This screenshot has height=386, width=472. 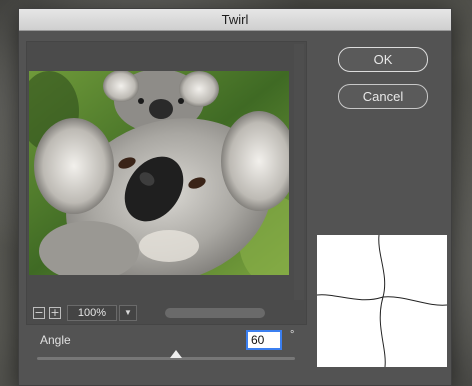 I want to click on zoom-dropdown-button: ▼, so click(x=128, y=313).